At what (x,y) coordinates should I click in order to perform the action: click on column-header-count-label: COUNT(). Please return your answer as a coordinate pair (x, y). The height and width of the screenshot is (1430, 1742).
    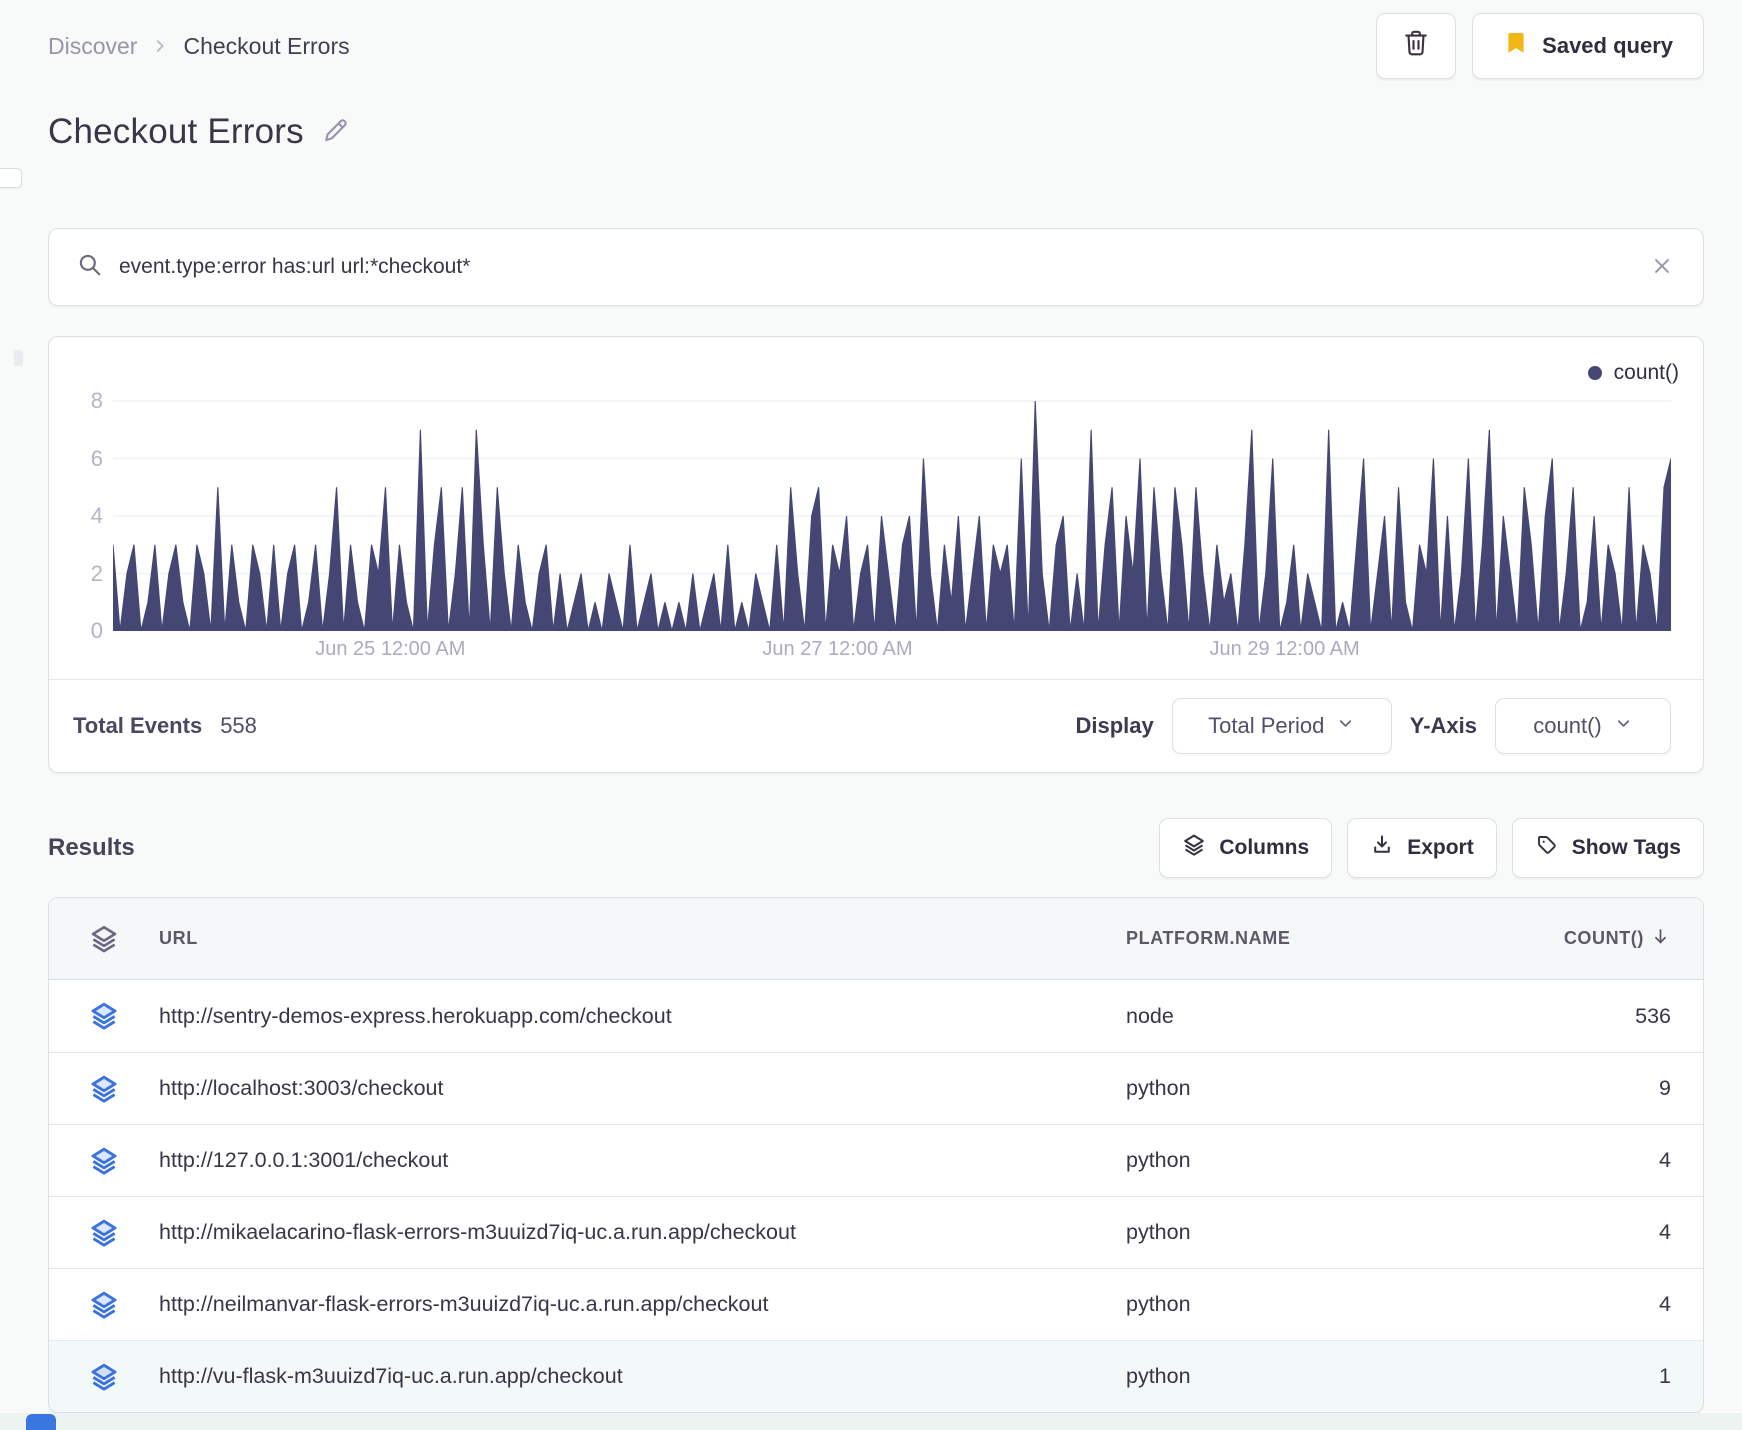
    Looking at the image, I should click on (1603, 938).